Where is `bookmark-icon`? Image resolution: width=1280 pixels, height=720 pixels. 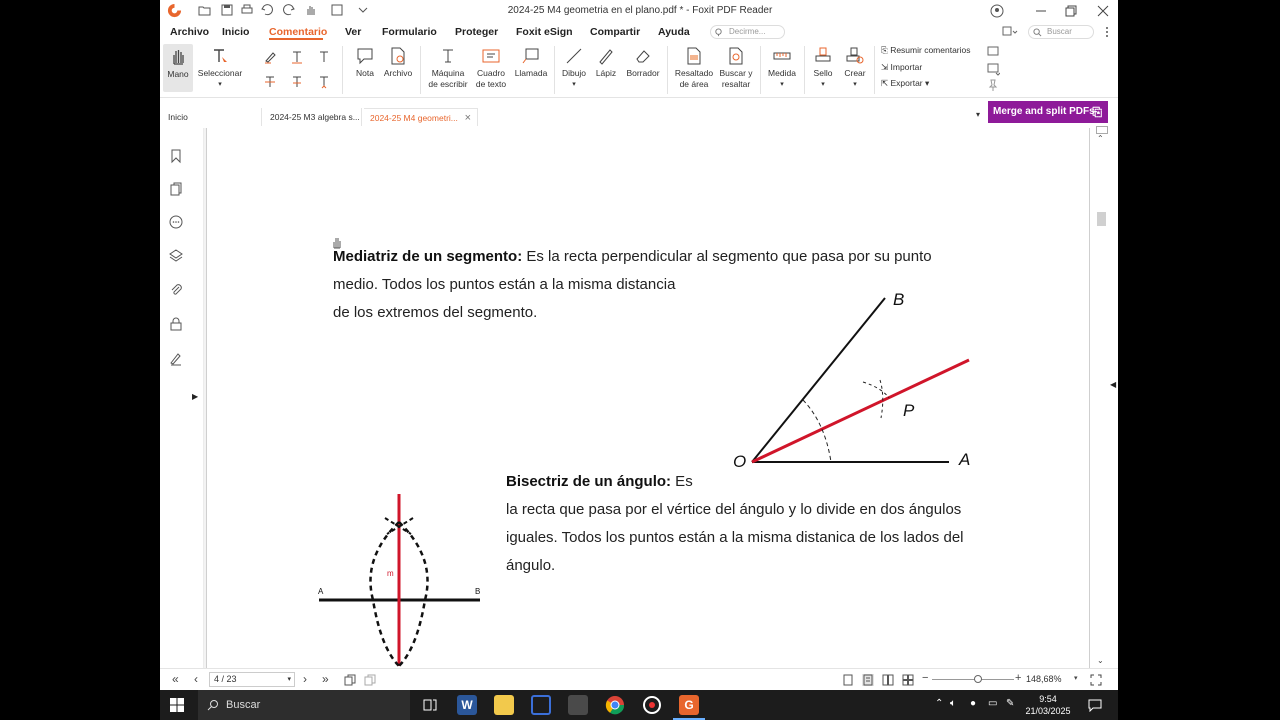 bookmark-icon is located at coordinates (176, 156).